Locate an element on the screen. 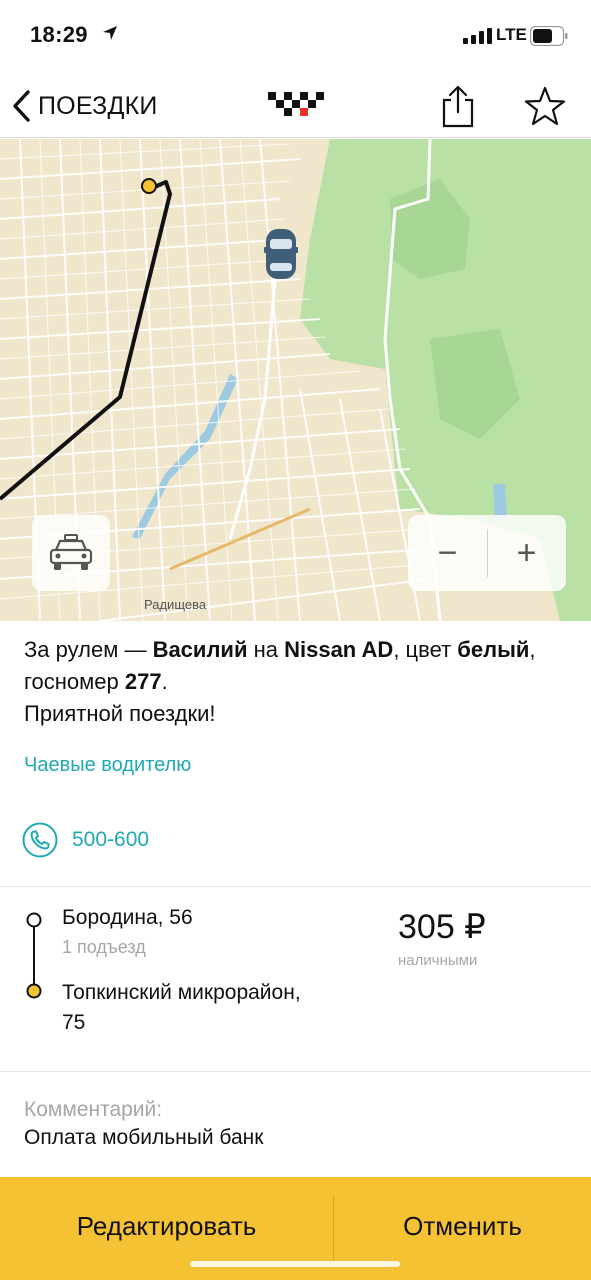 The height and width of the screenshot is (1280, 591). pickup-point-icon is located at coordinates (149, 186).